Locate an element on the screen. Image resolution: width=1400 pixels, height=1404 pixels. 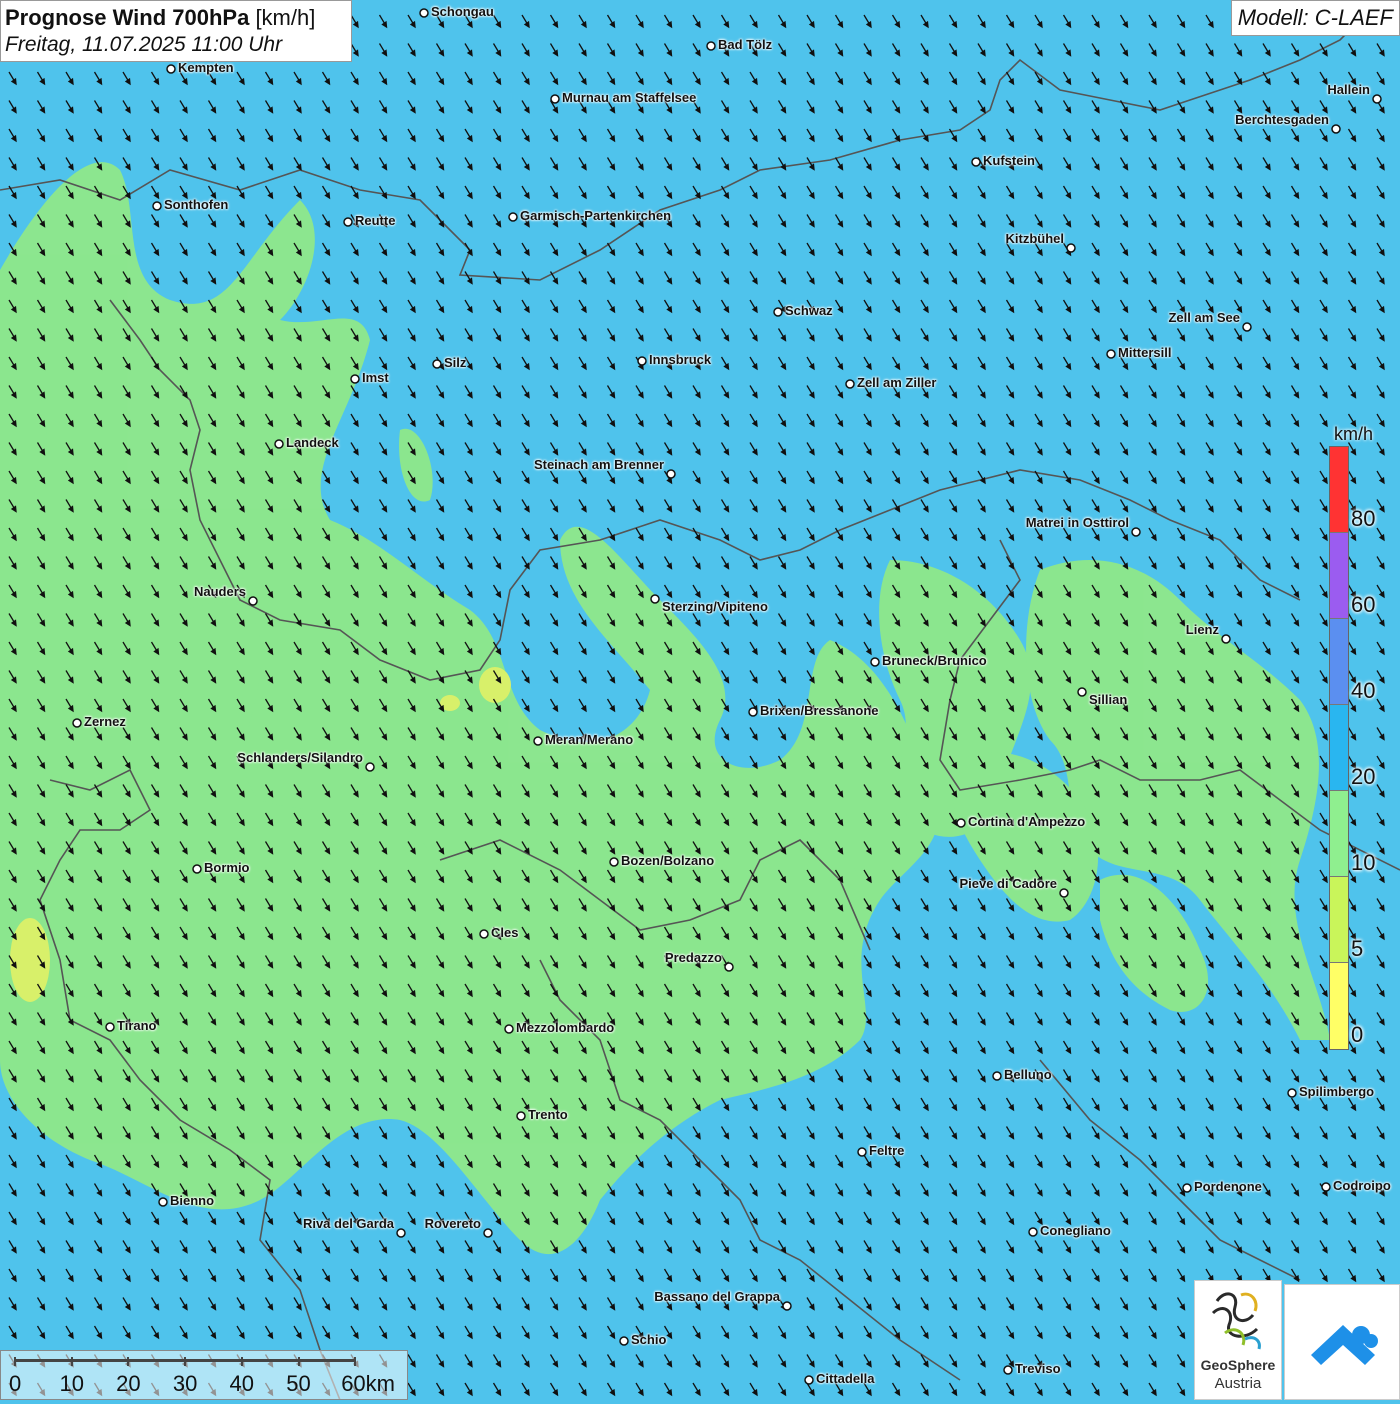
city-label: Schongau is located at coordinates (462, 11).